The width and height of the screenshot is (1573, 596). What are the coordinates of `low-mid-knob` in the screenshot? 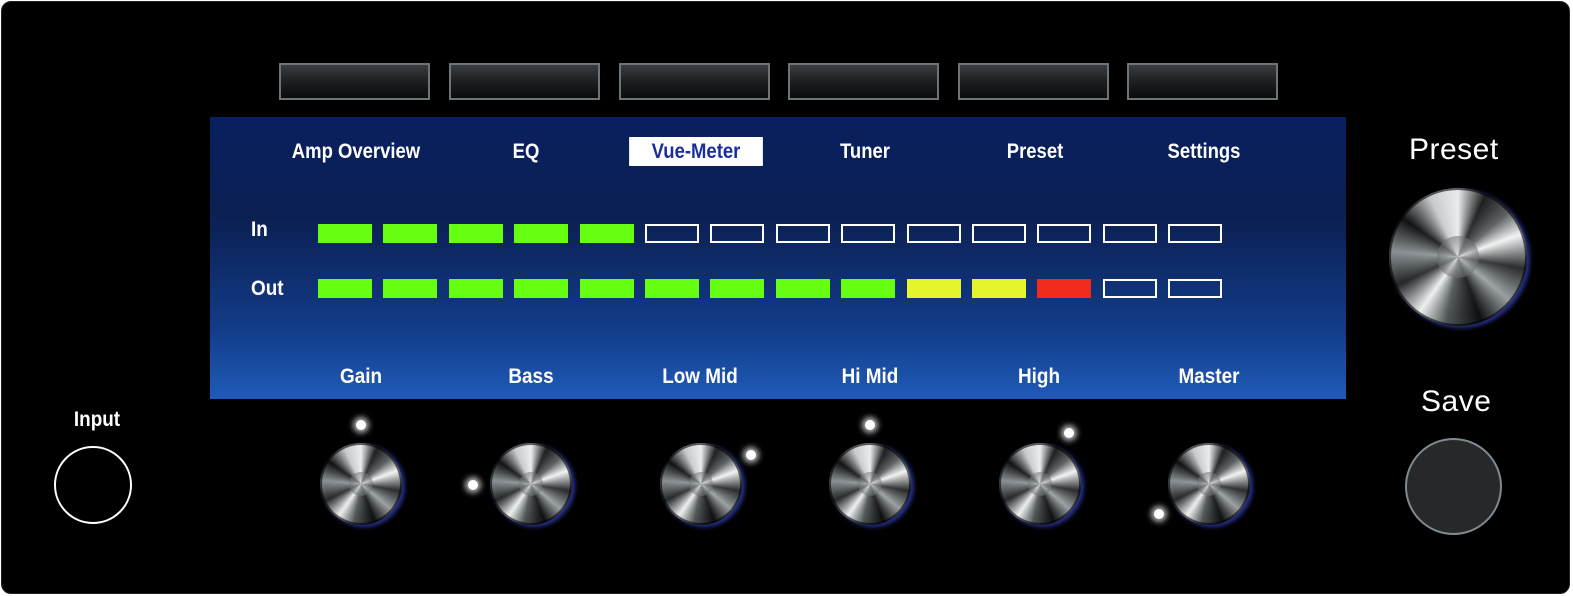 It's located at (701, 484).